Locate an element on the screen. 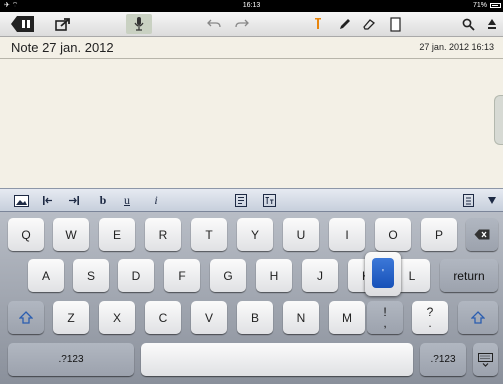  text-size-icon is located at coordinates (269, 200).